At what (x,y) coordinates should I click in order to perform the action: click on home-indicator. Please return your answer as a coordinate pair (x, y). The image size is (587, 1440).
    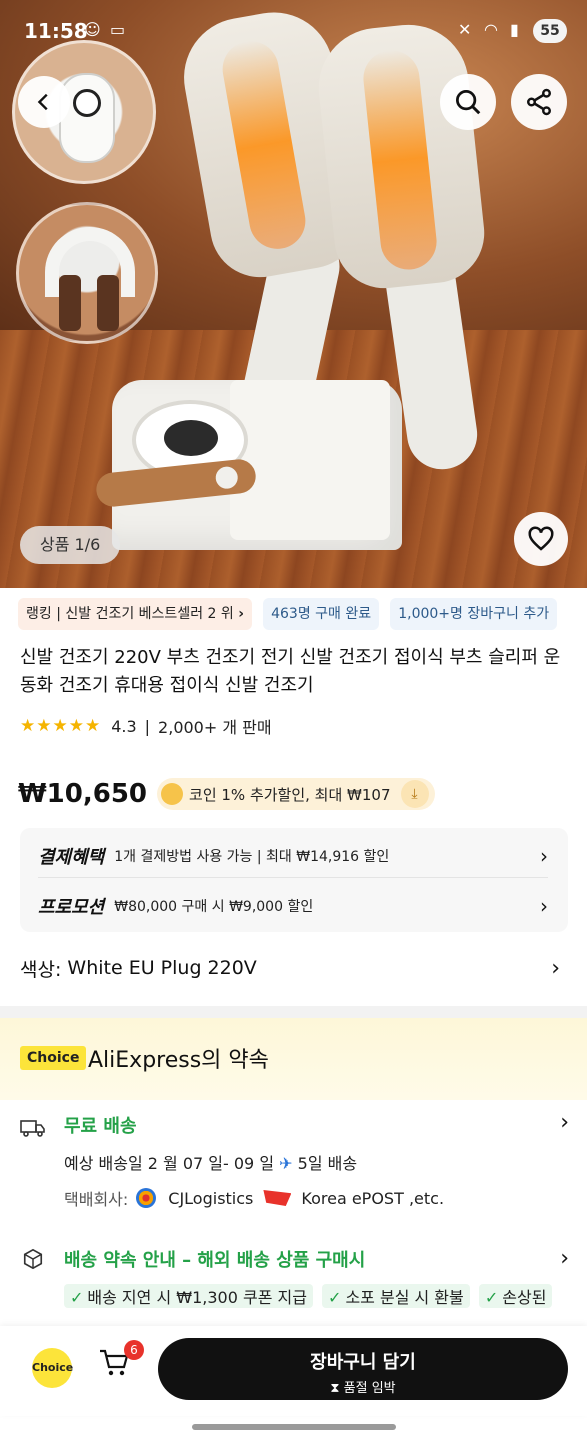
    Looking at the image, I should click on (294, 1427).